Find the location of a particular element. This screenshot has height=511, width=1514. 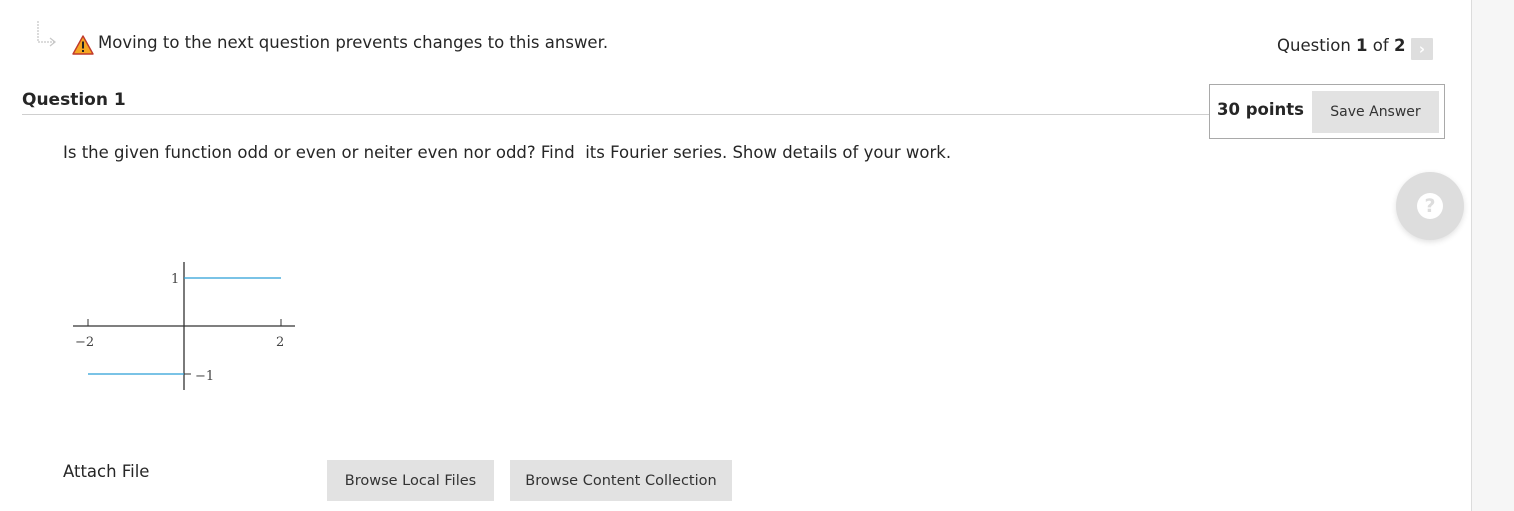

tick-label-y-pos: 1 is located at coordinates (175, 279).